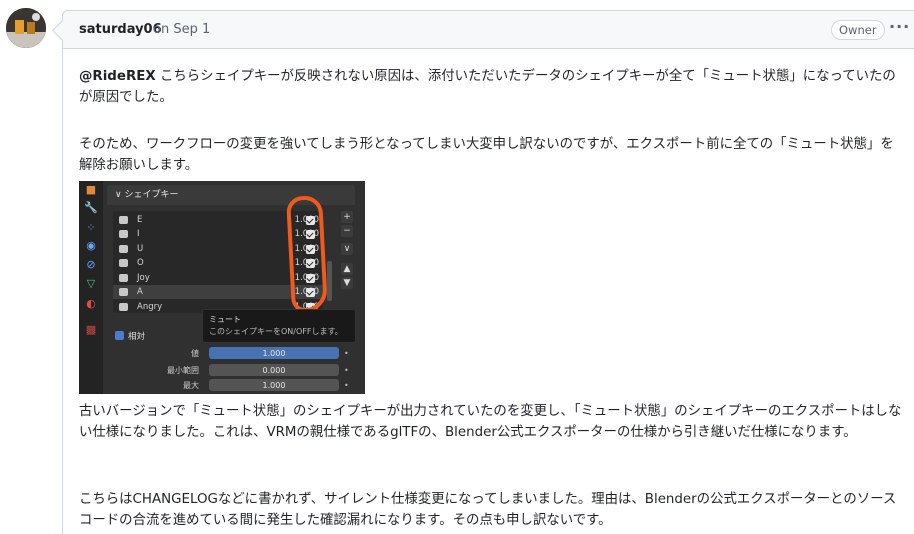  I want to click on list-scrollbar, so click(329, 281).